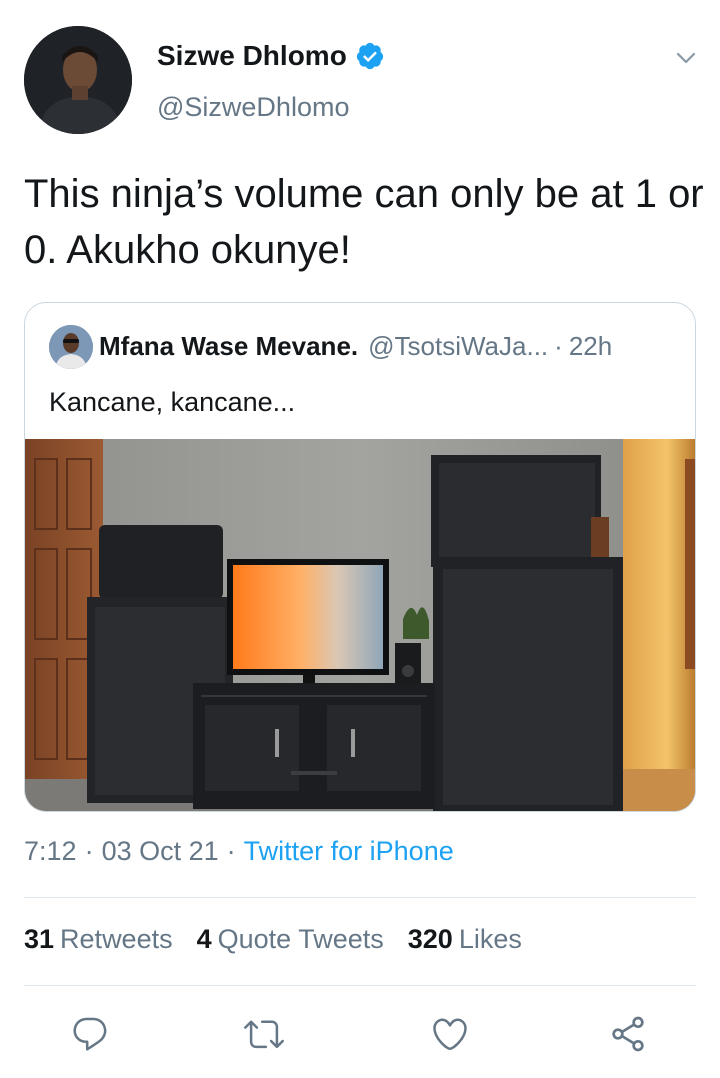 The image size is (720, 1078). Describe the element at coordinates (300, 939) in the screenshot. I see `quote-tweets-label: Quote Tweets` at that location.